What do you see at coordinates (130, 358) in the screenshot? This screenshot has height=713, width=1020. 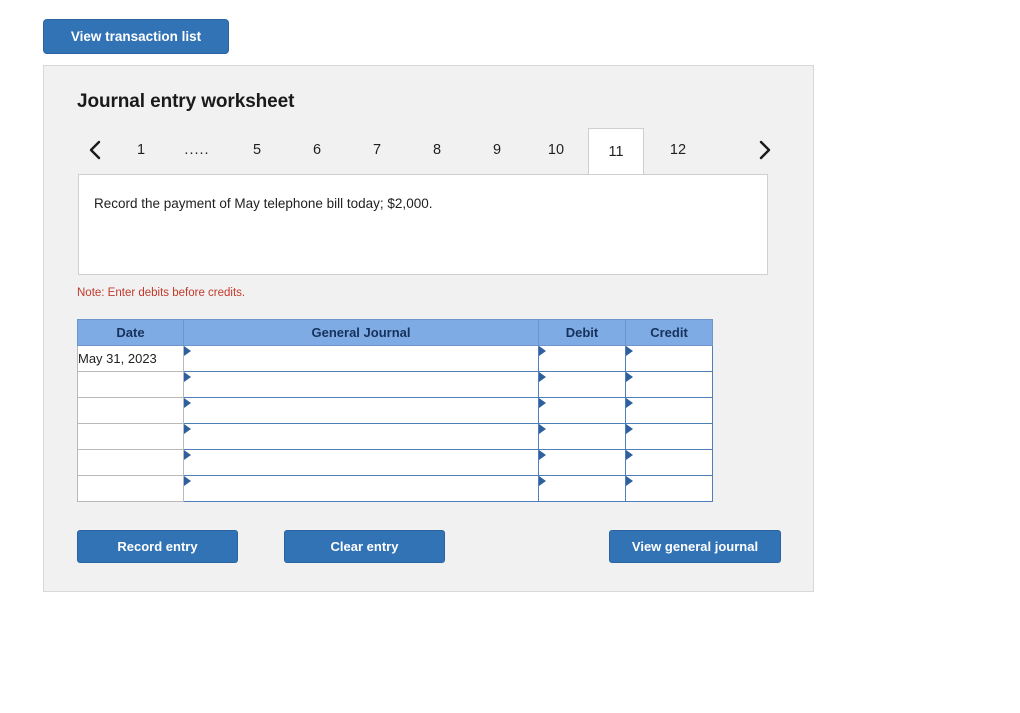 I see `date-cell: May 31, 2023` at bounding box center [130, 358].